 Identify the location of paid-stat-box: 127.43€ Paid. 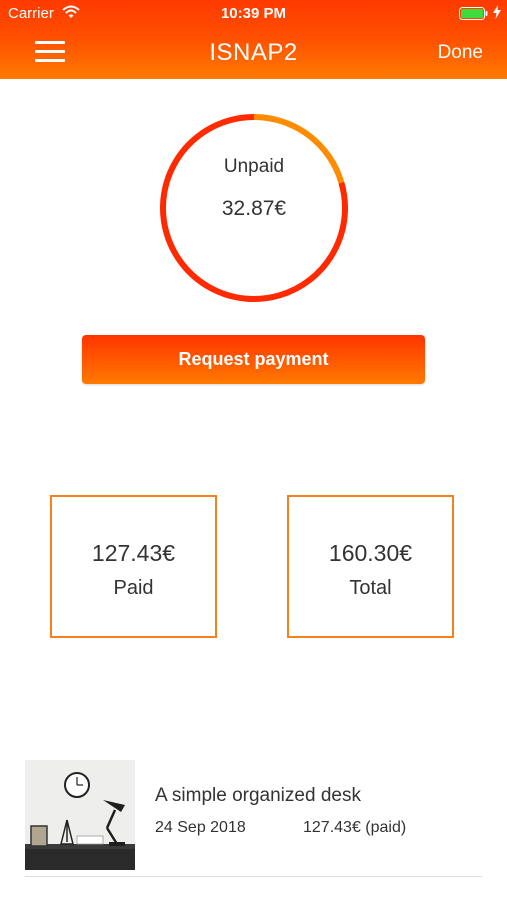
(133, 566).